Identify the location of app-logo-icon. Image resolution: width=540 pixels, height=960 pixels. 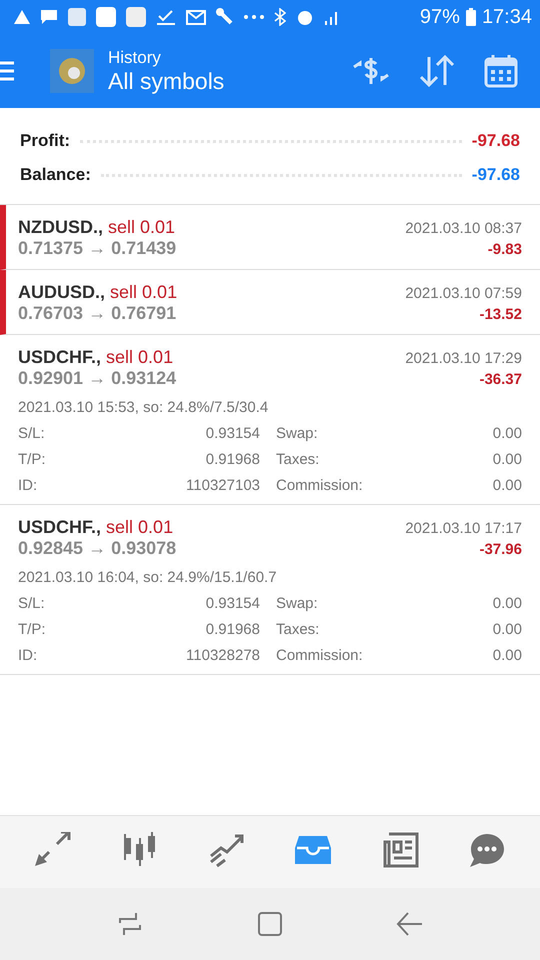
(72, 71).